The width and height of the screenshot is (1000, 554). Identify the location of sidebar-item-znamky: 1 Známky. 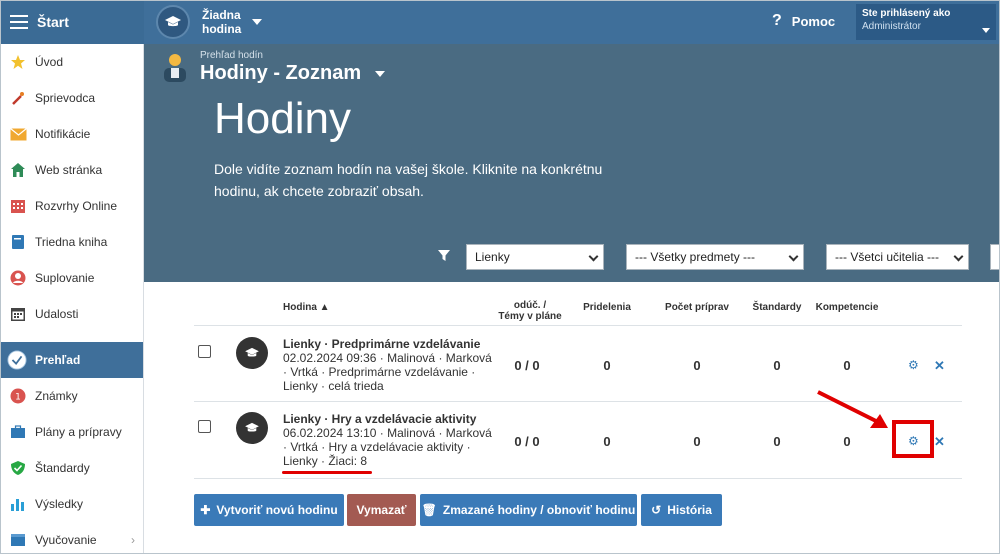
(71, 396).